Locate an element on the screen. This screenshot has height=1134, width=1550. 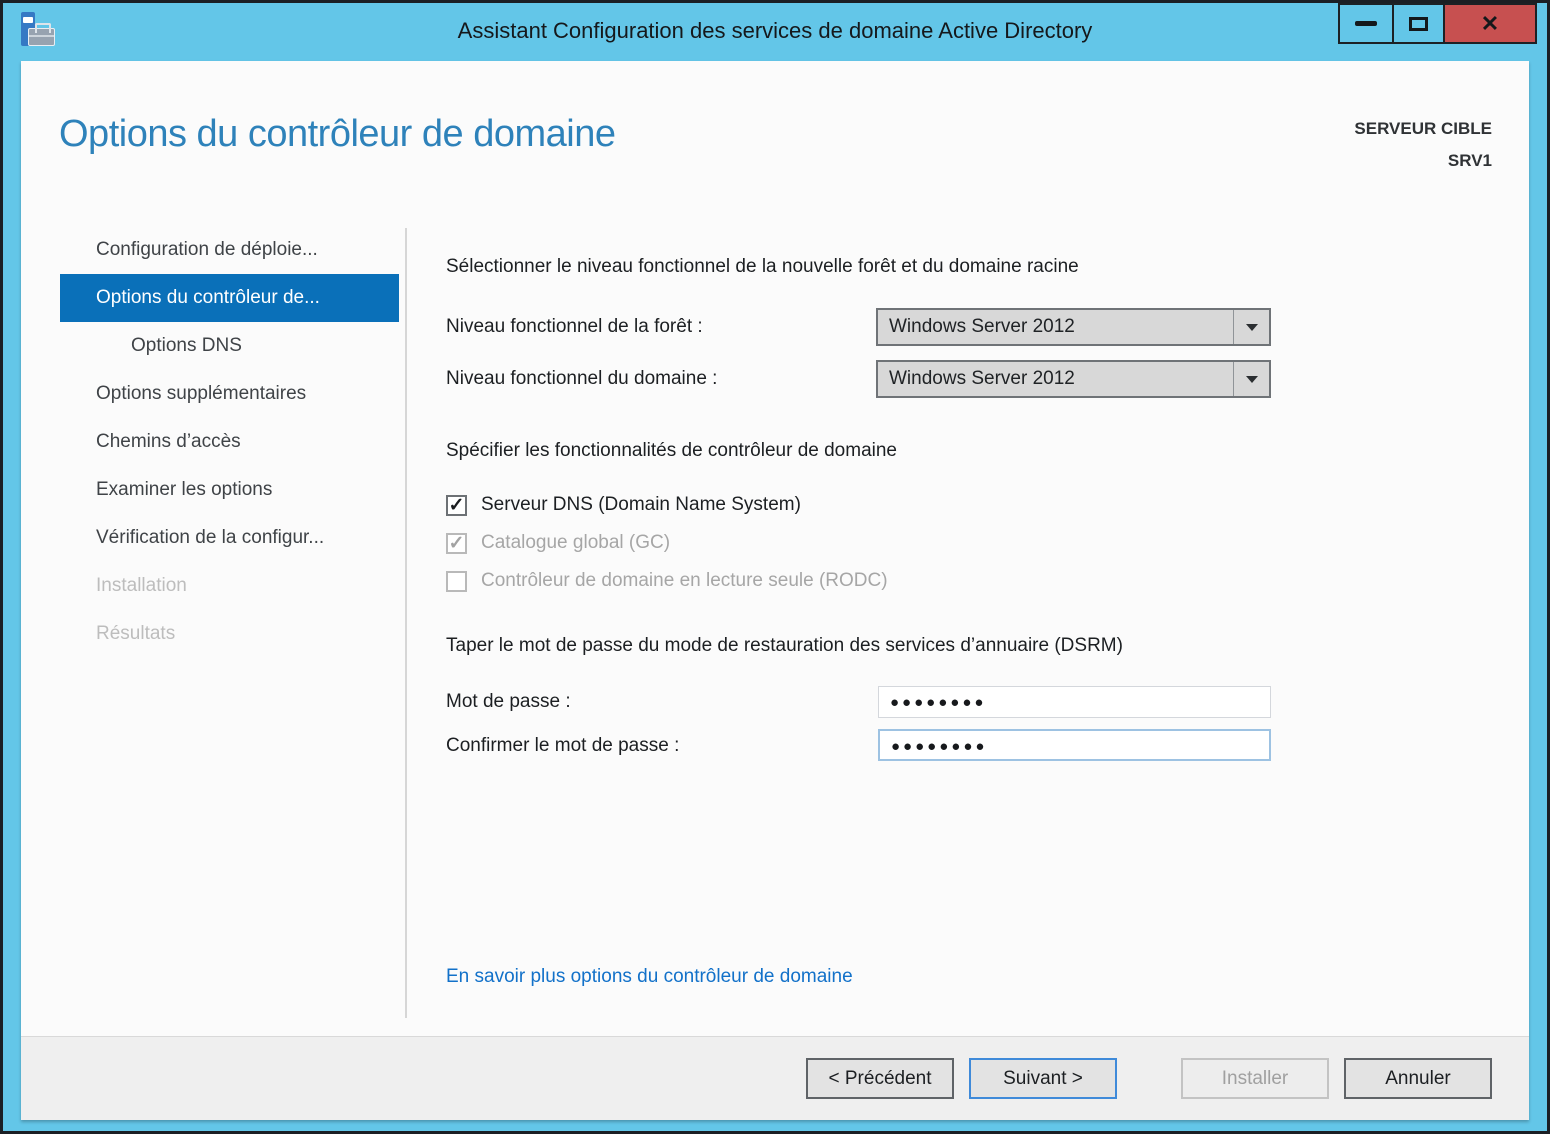
minimize-button is located at coordinates (1366, 23).